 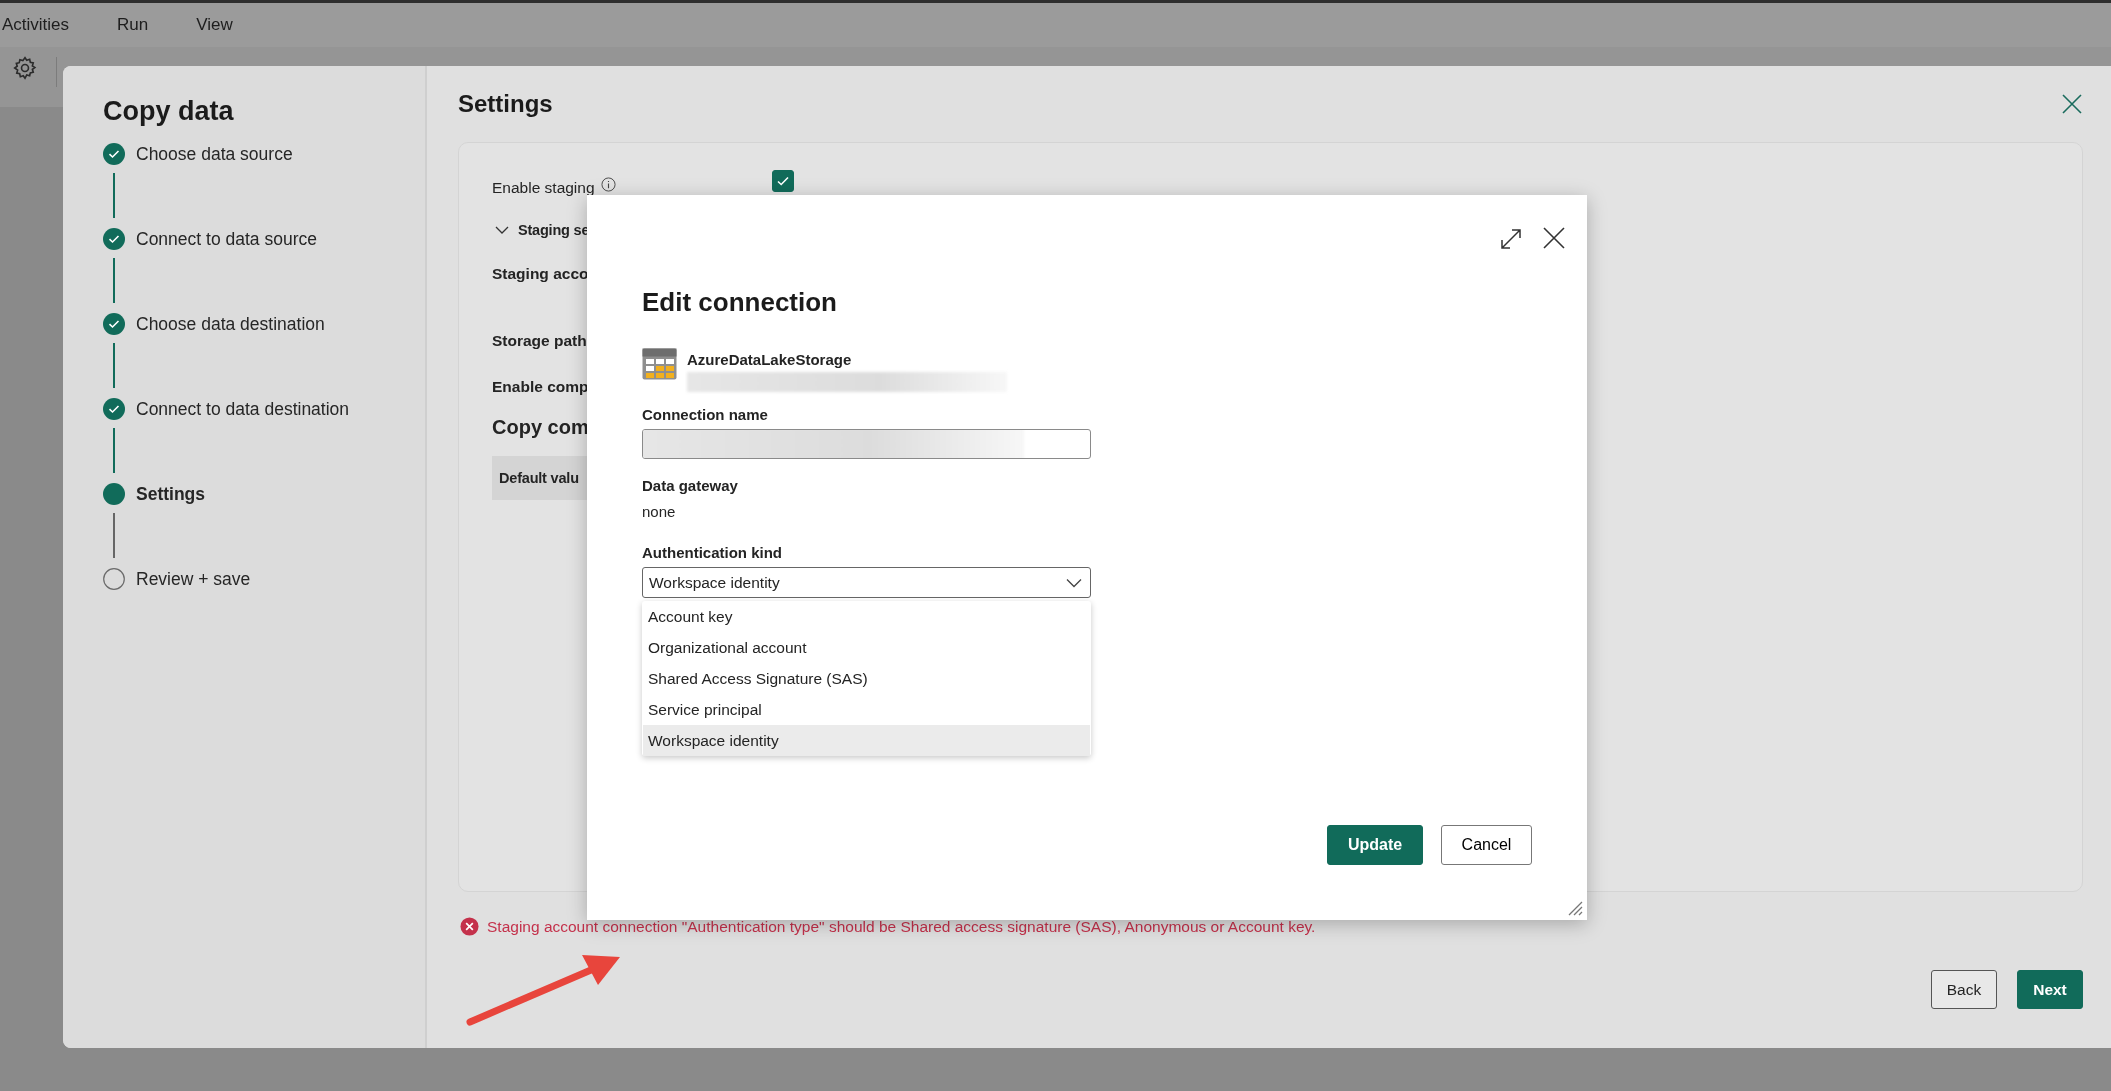 I want to click on connector-name: AzureDataLakeStorage, so click(x=770, y=359).